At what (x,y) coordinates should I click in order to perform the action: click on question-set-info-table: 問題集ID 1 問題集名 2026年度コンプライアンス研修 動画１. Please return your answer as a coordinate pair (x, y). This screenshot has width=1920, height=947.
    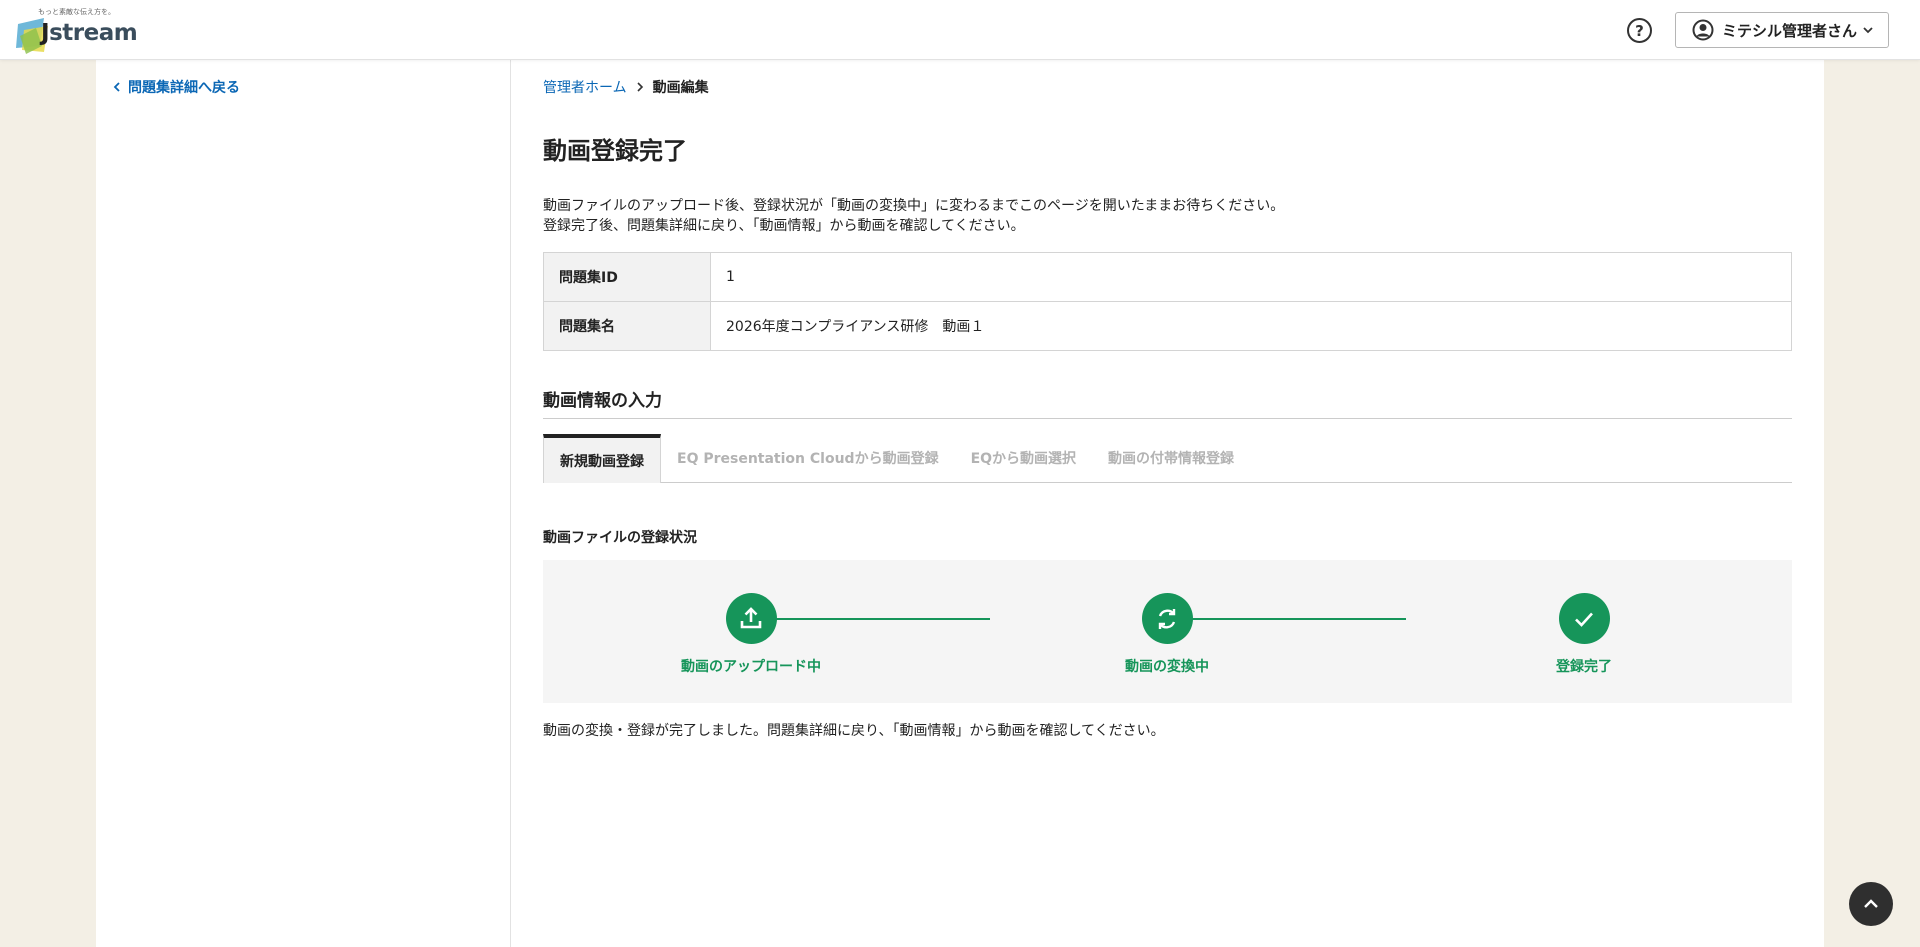
    Looking at the image, I should click on (1167, 301).